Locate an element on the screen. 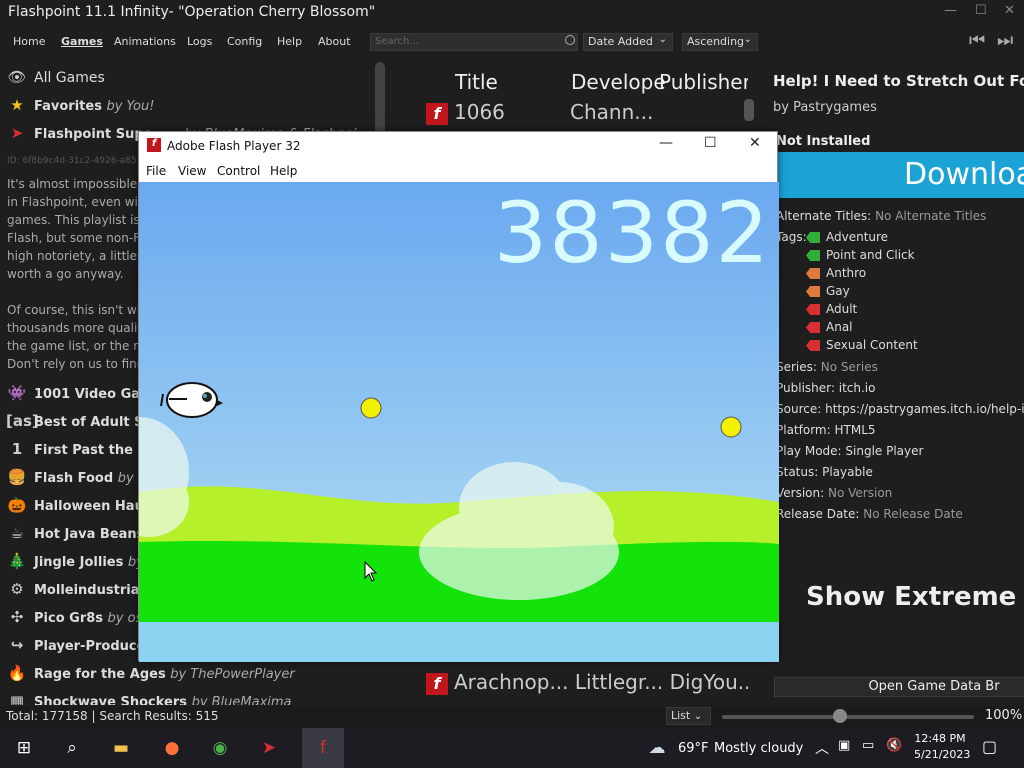  weather-temp: 69°F is located at coordinates (693, 748).